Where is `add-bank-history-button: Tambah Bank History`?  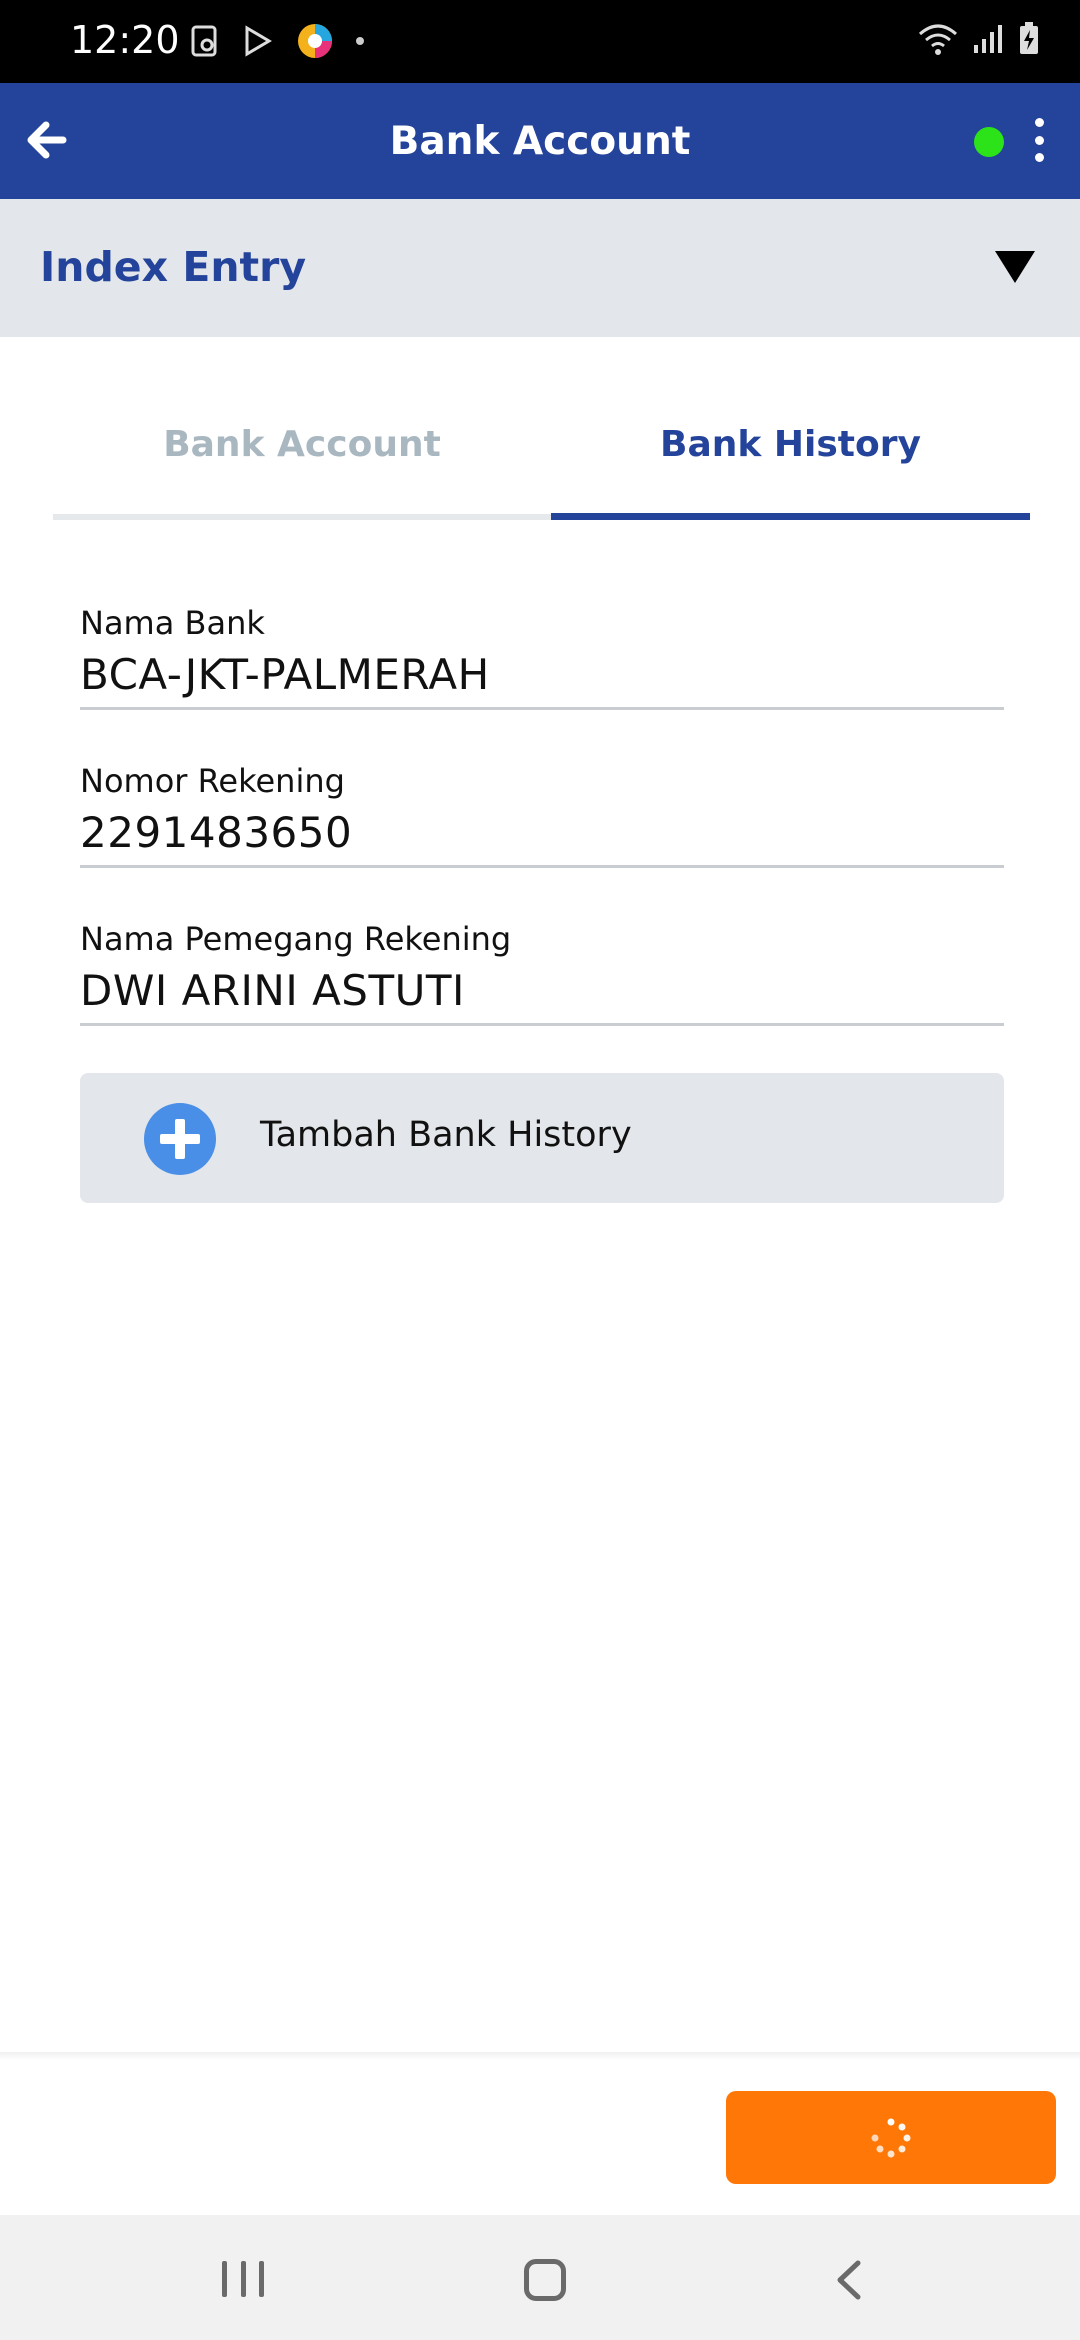 add-bank-history-button: Tambah Bank History is located at coordinates (542, 1138).